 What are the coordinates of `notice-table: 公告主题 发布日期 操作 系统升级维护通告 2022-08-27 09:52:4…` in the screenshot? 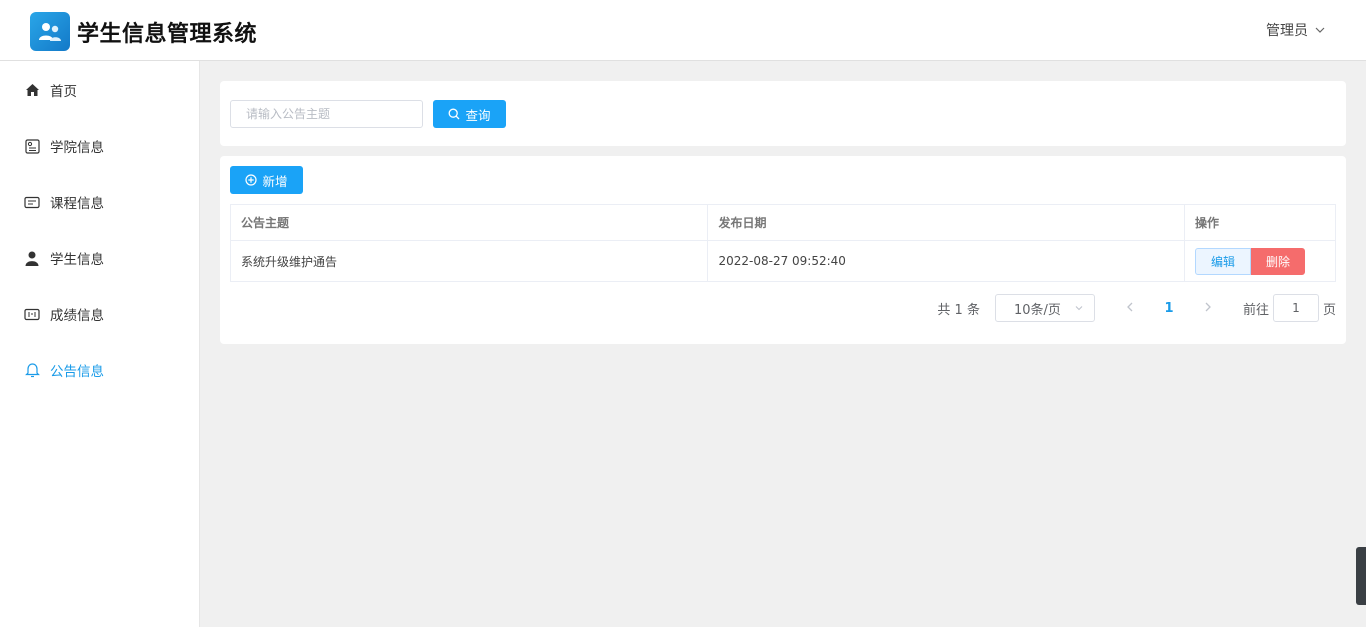 It's located at (782, 243).